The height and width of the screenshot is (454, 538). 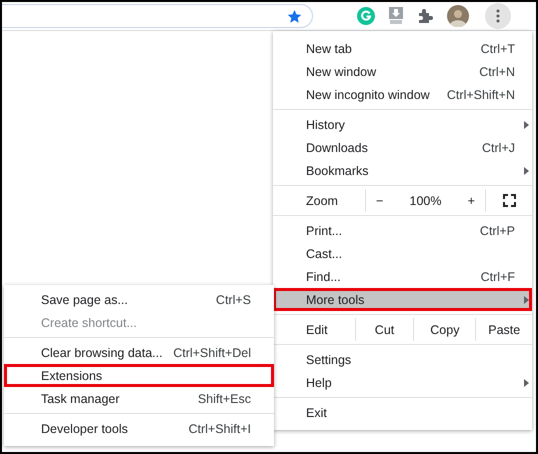 I want to click on edit-action-button: Cut, so click(x=384, y=329).